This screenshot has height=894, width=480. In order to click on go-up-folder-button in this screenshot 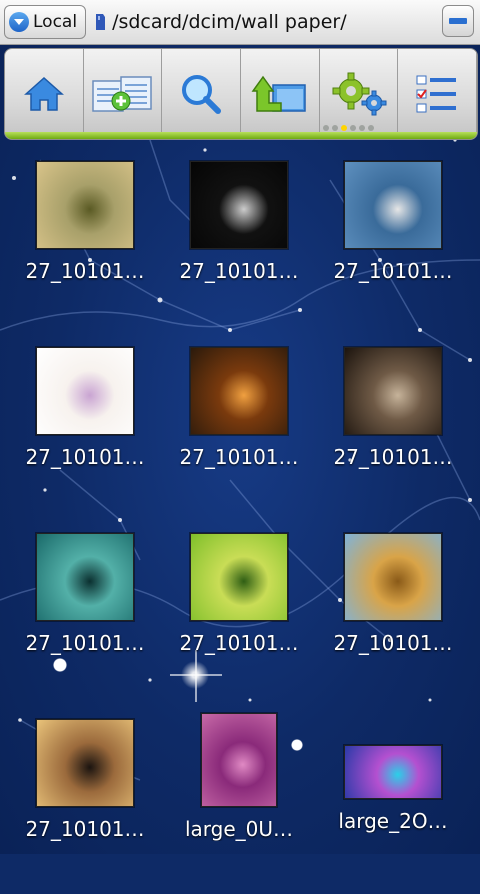, I will do `click(280, 94)`.